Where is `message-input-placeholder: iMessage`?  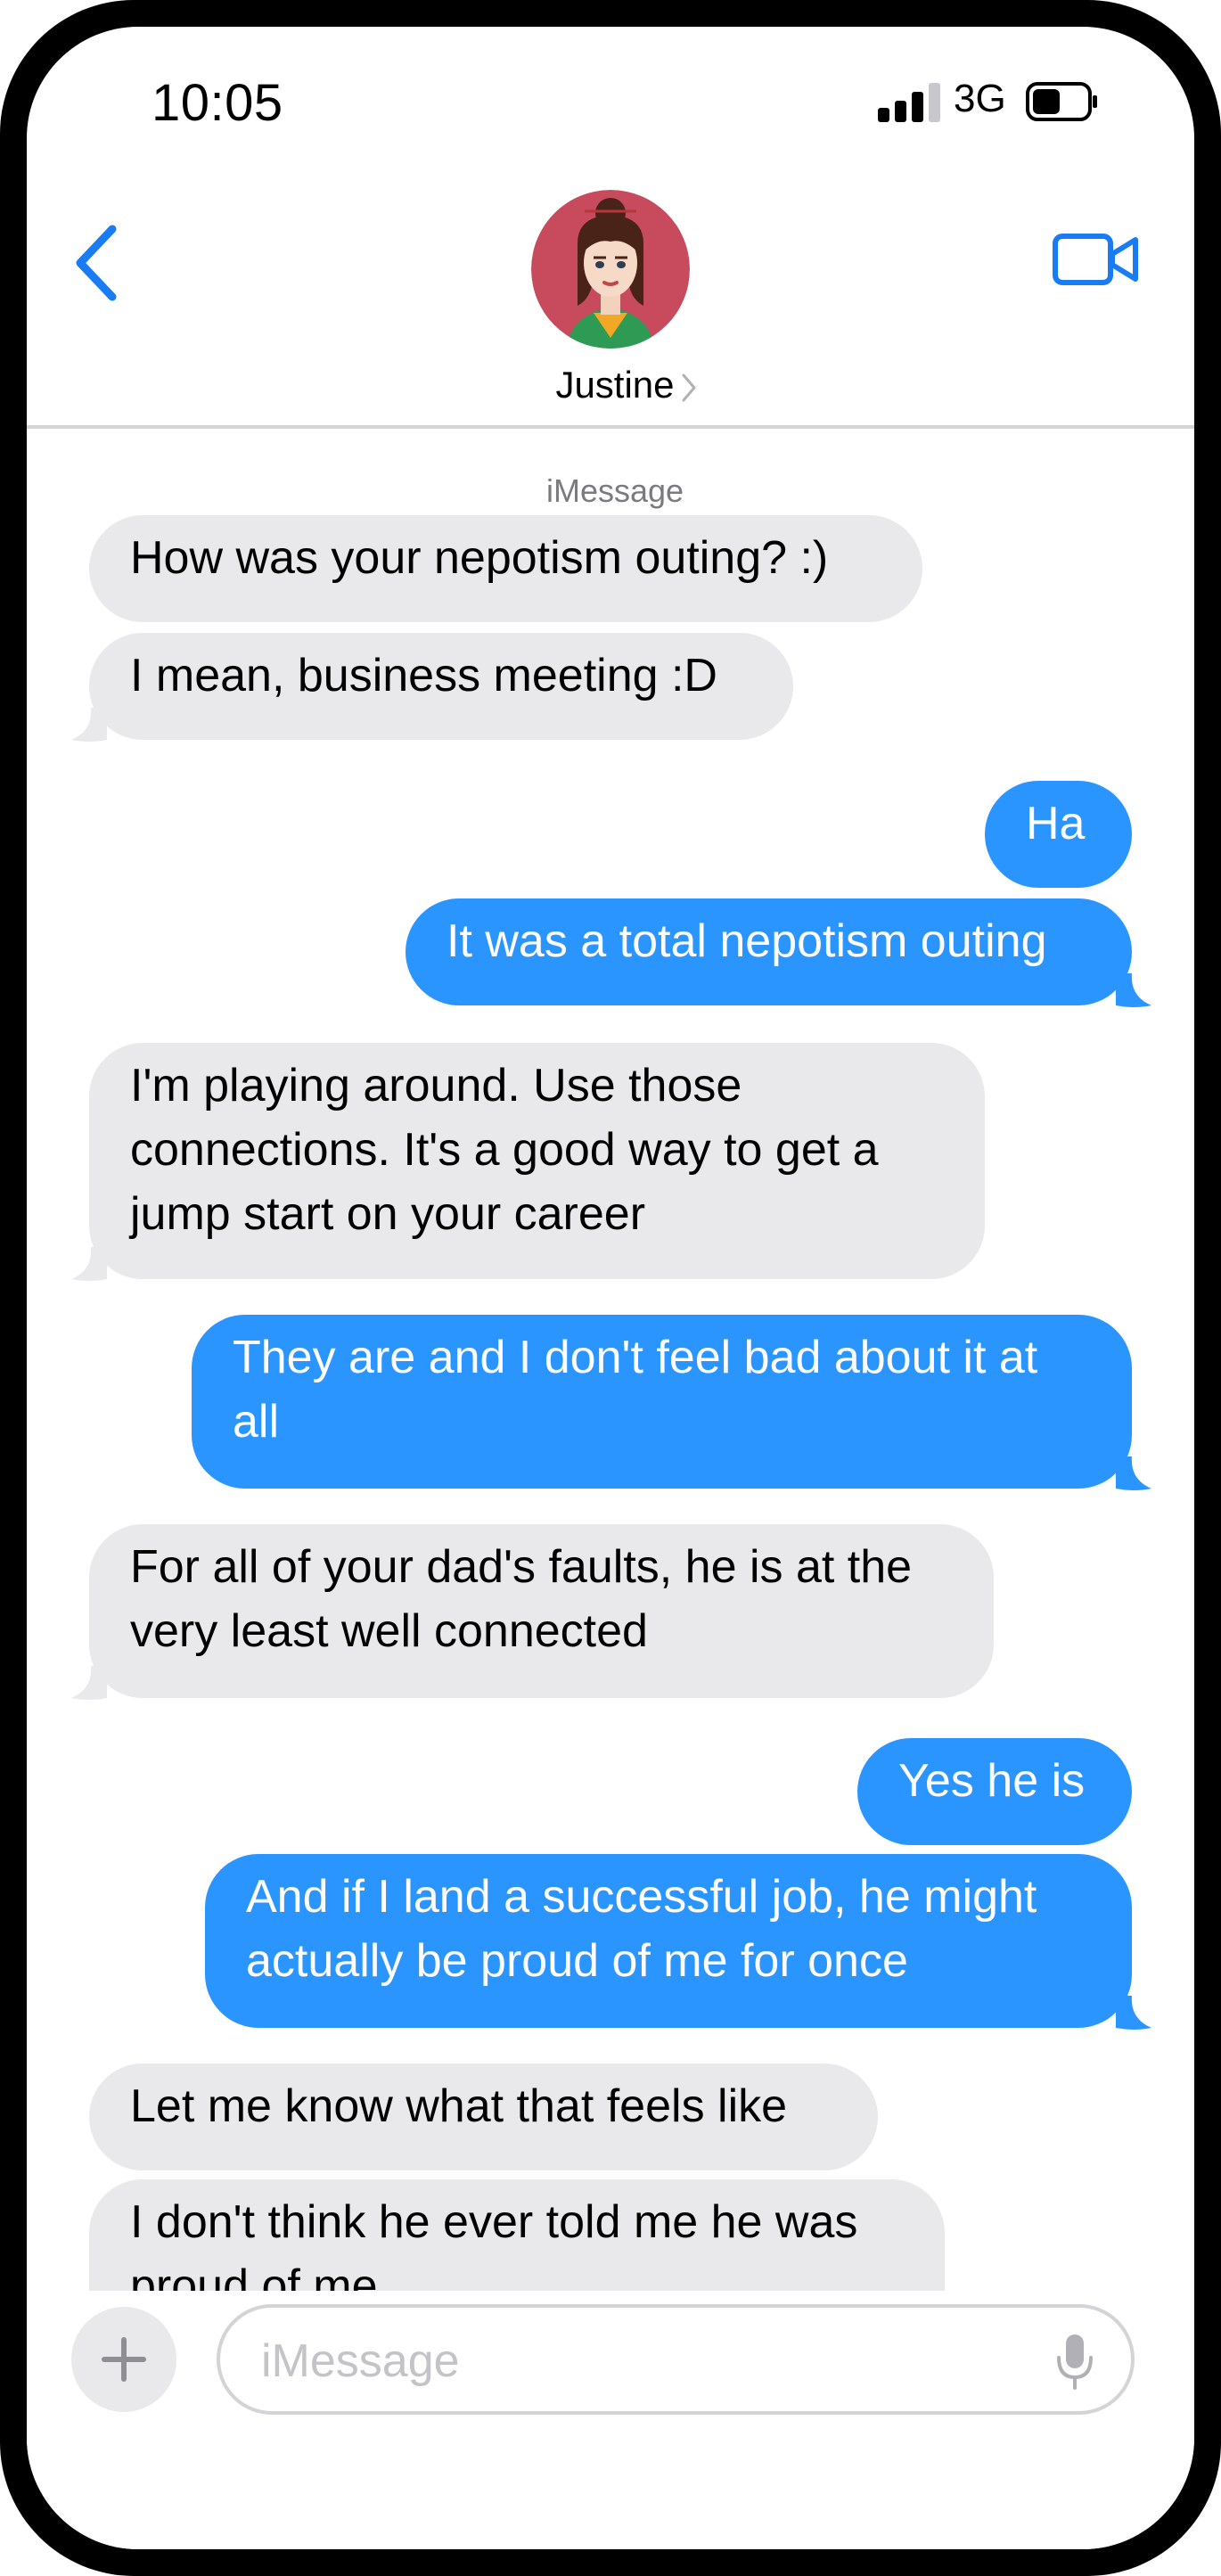
message-input-placeholder: iMessage is located at coordinates (361, 2361).